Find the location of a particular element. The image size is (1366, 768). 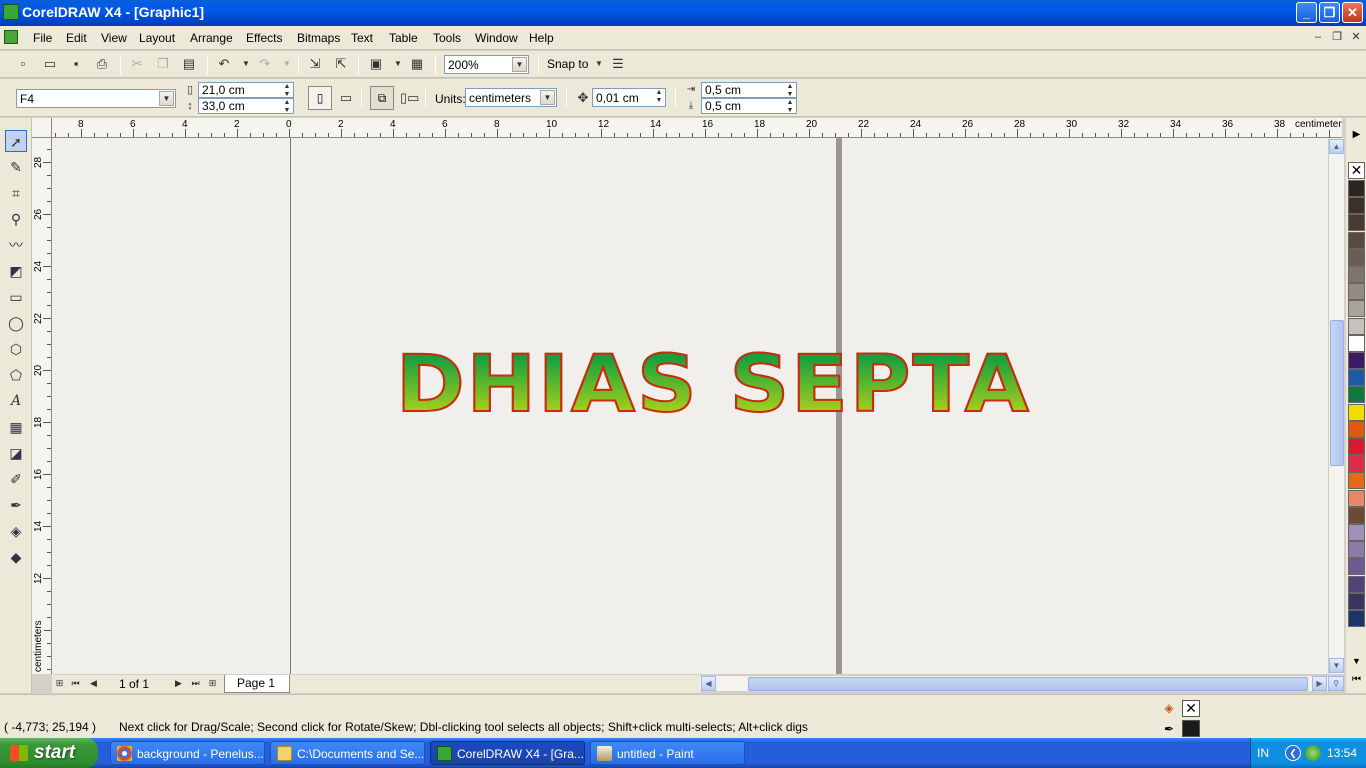

import-icon: ⇲ is located at coordinates (315, 64).